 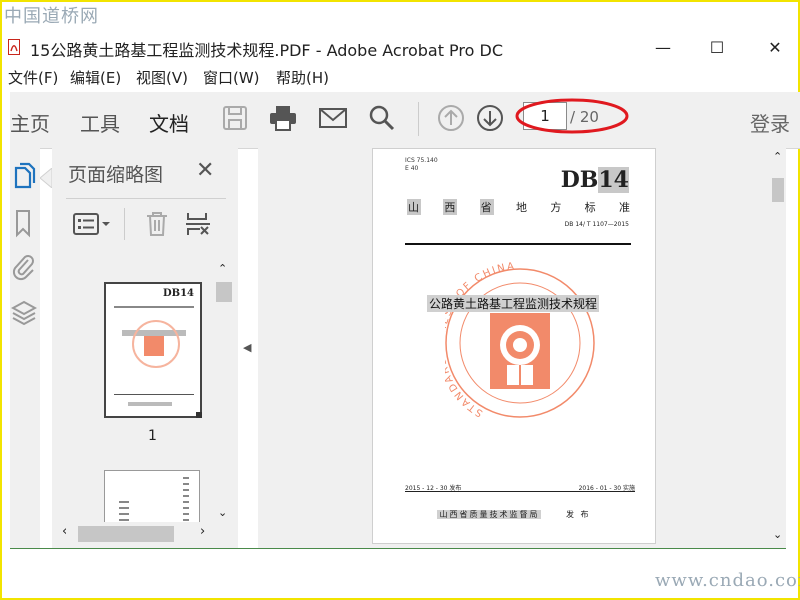 What do you see at coordinates (400, 77) in the screenshot?
I see `menu-bar: 文件(F) 编辑(E) 视图(V) 窗口(W) 帮助(H)` at bounding box center [400, 77].